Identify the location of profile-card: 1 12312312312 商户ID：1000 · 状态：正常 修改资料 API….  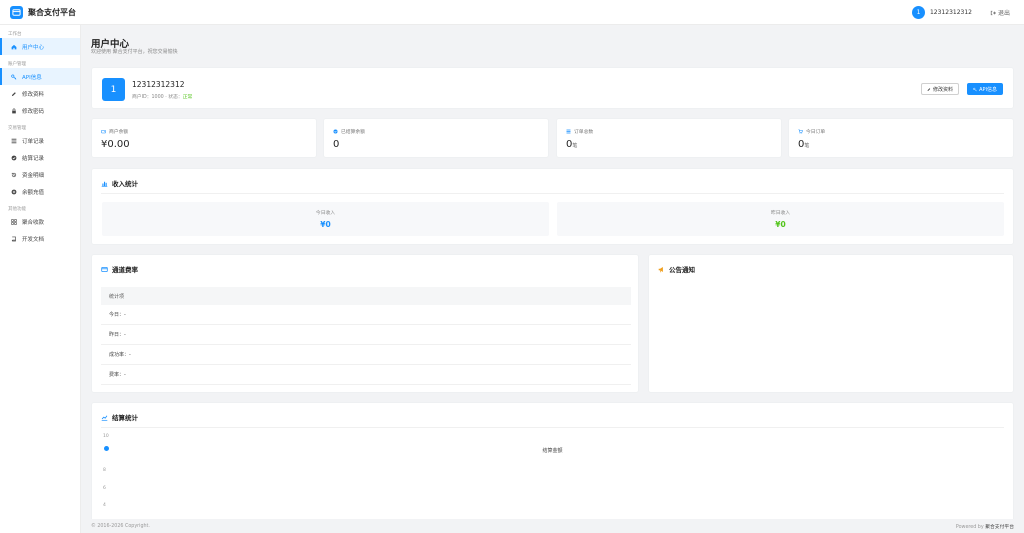
(552, 88).